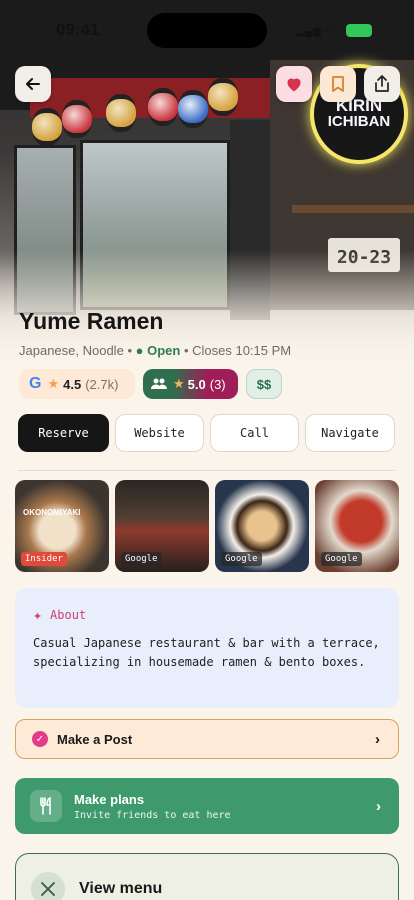 The image size is (414, 900). I want to click on photo-caption: OKONOMIYAKI, so click(52, 512).